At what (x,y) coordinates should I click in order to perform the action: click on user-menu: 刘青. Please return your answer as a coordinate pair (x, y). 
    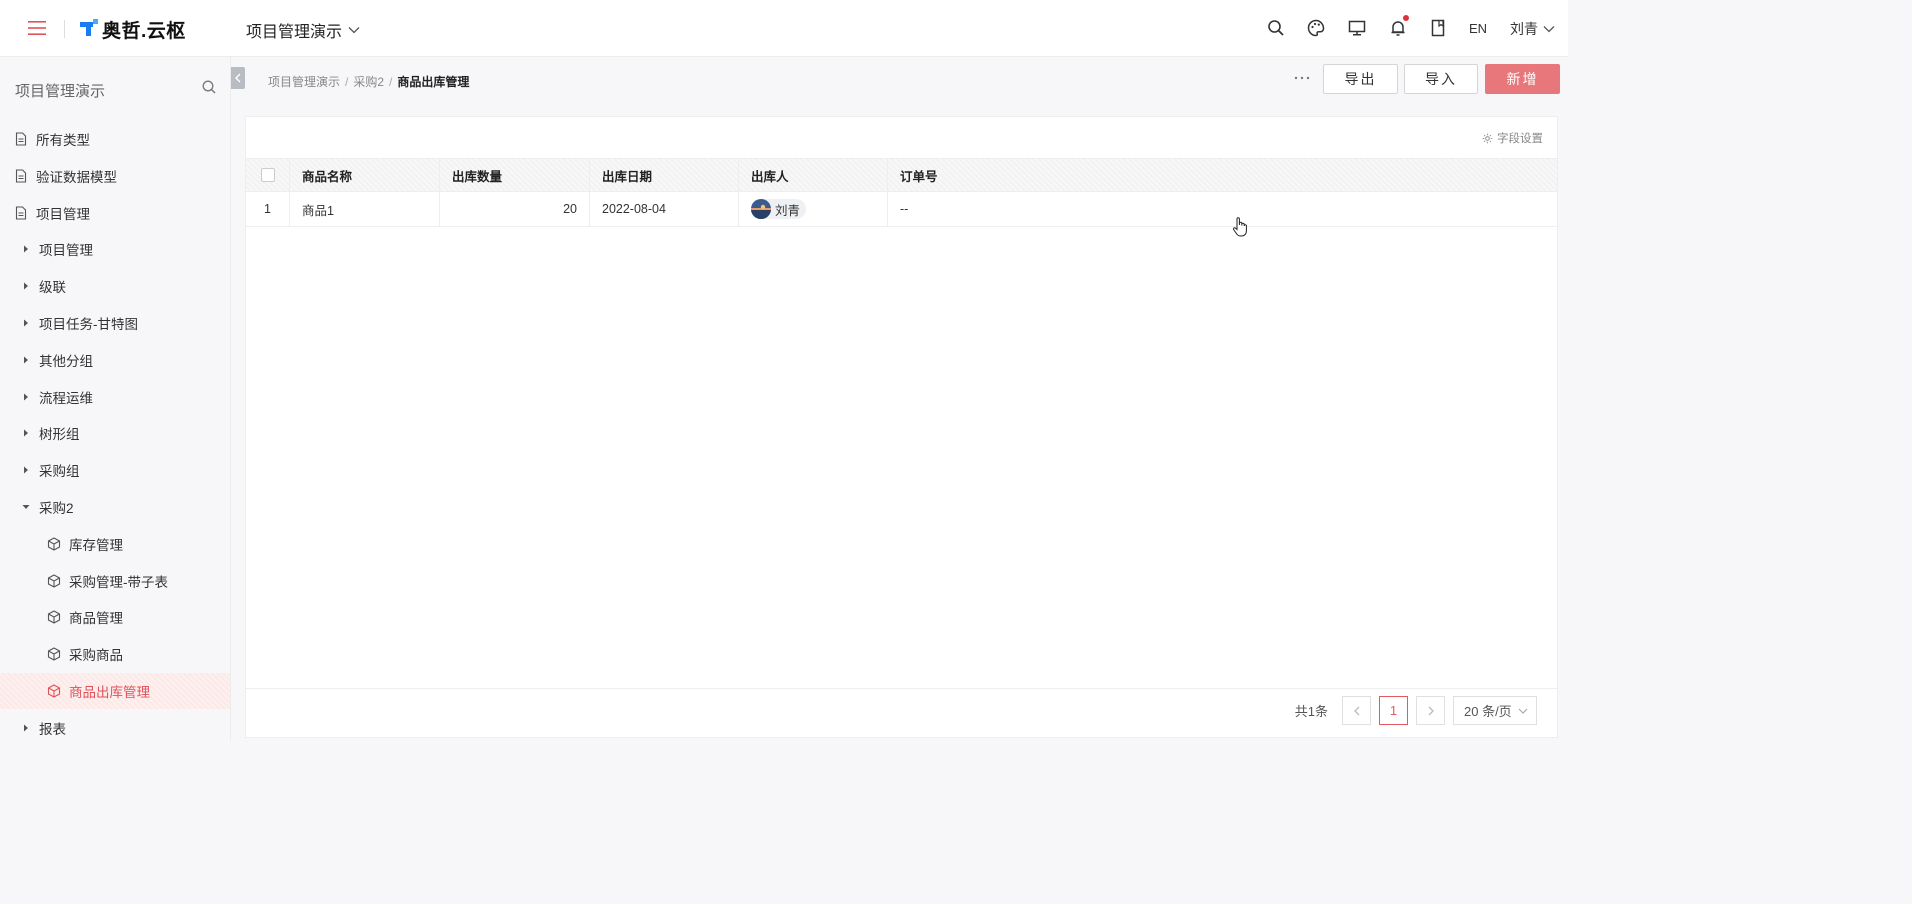
    Looking at the image, I should click on (1532, 29).